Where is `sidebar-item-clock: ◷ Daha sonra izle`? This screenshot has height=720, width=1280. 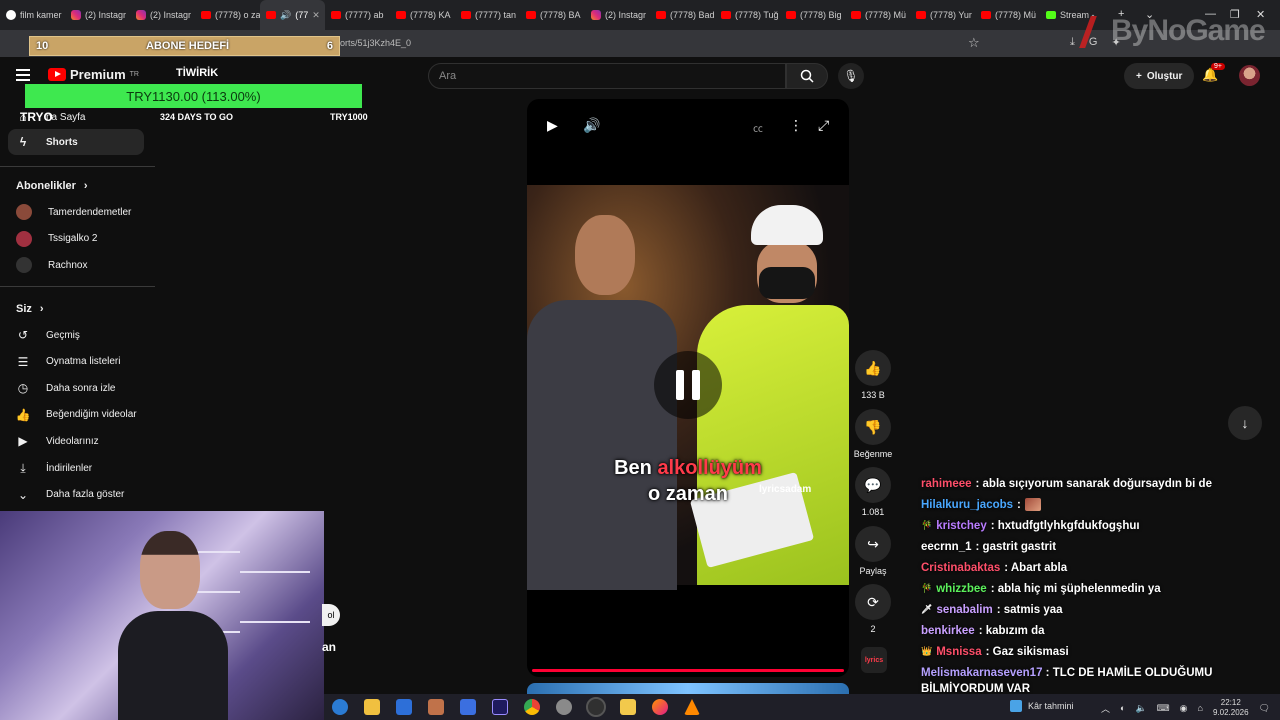
sidebar-item-clock: ◷ Daha sonra izle is located at coordinates (76, 388).